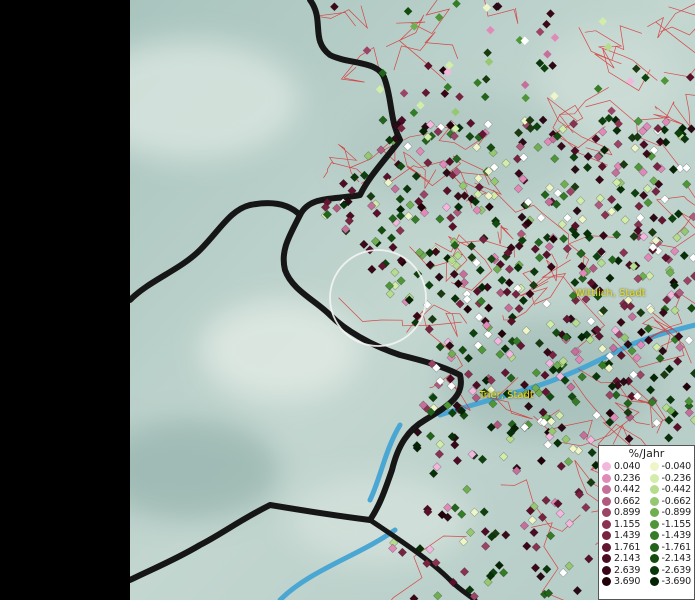  I want to click on legend-row: 0.662, so click(623, 502).